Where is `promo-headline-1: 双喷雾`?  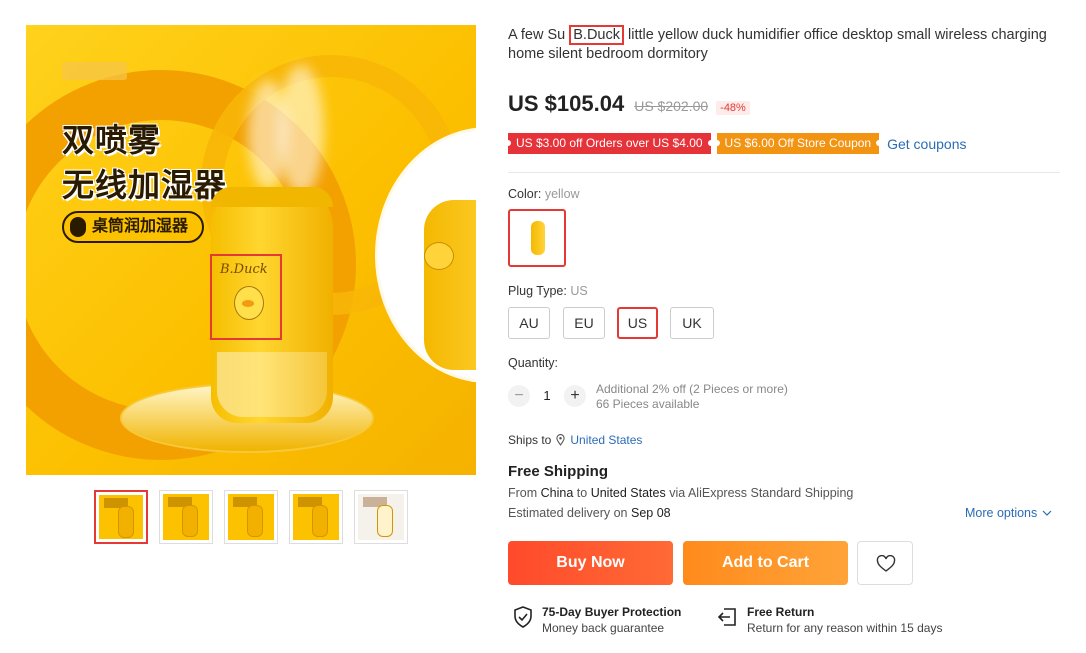
promo-headline-1: 双喷雾 is located at coordinates (112, 140).